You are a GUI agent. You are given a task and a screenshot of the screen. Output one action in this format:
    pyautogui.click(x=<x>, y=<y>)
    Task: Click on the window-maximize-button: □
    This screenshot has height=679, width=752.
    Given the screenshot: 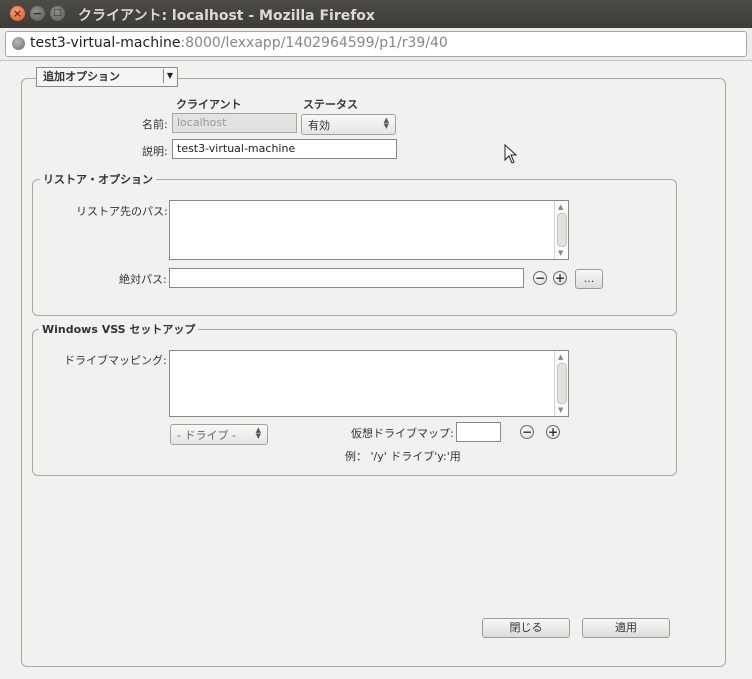 What is the action you would take?
    pyautogui.click(x=57, y=13)
    